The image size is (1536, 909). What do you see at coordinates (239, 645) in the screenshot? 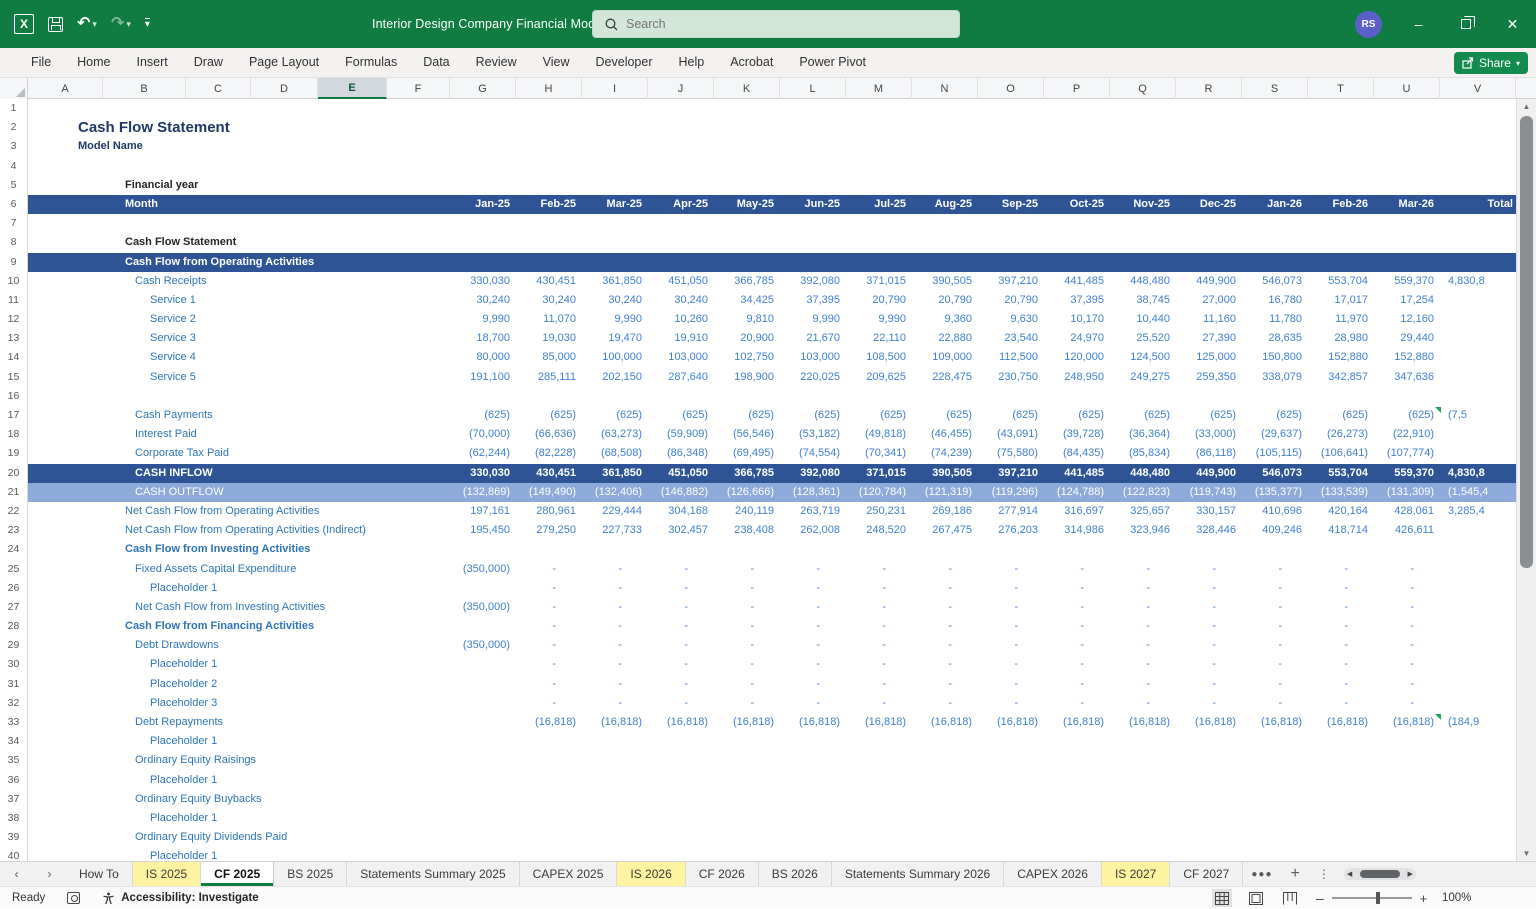
I see `row-label: Debt Drawdowns` at bounding box center [239, 645].